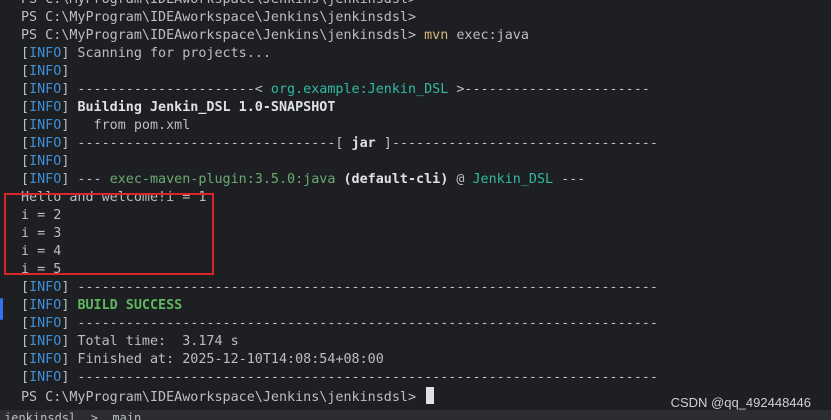 This screenshot has height=420, width=831. What do you see at coordinates (488, 35) in the screenshot?
I see `terminal-text: exec:java` at bounding box center [488, 35].